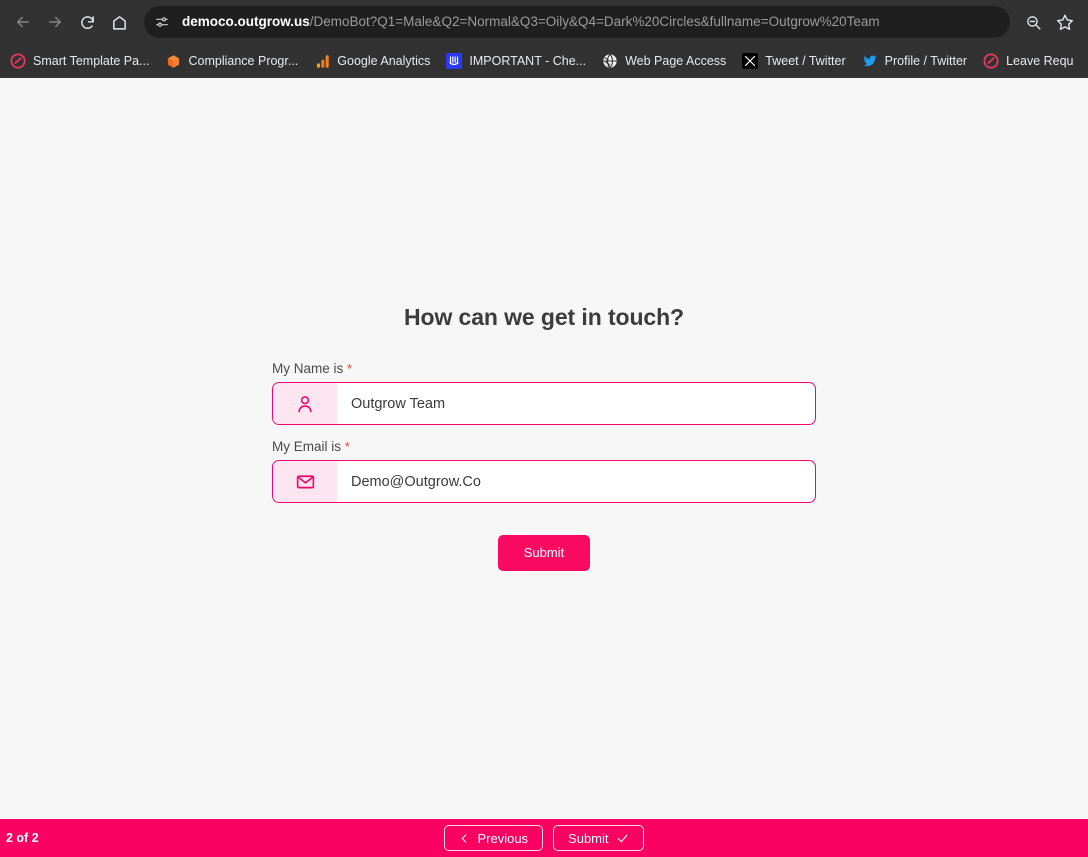 Image resolution: width=1088 pixels, height=857 pixels. Describe the element at coordinates (544, 553) in the screenshot. I see `submit-button: Submit` at that location.